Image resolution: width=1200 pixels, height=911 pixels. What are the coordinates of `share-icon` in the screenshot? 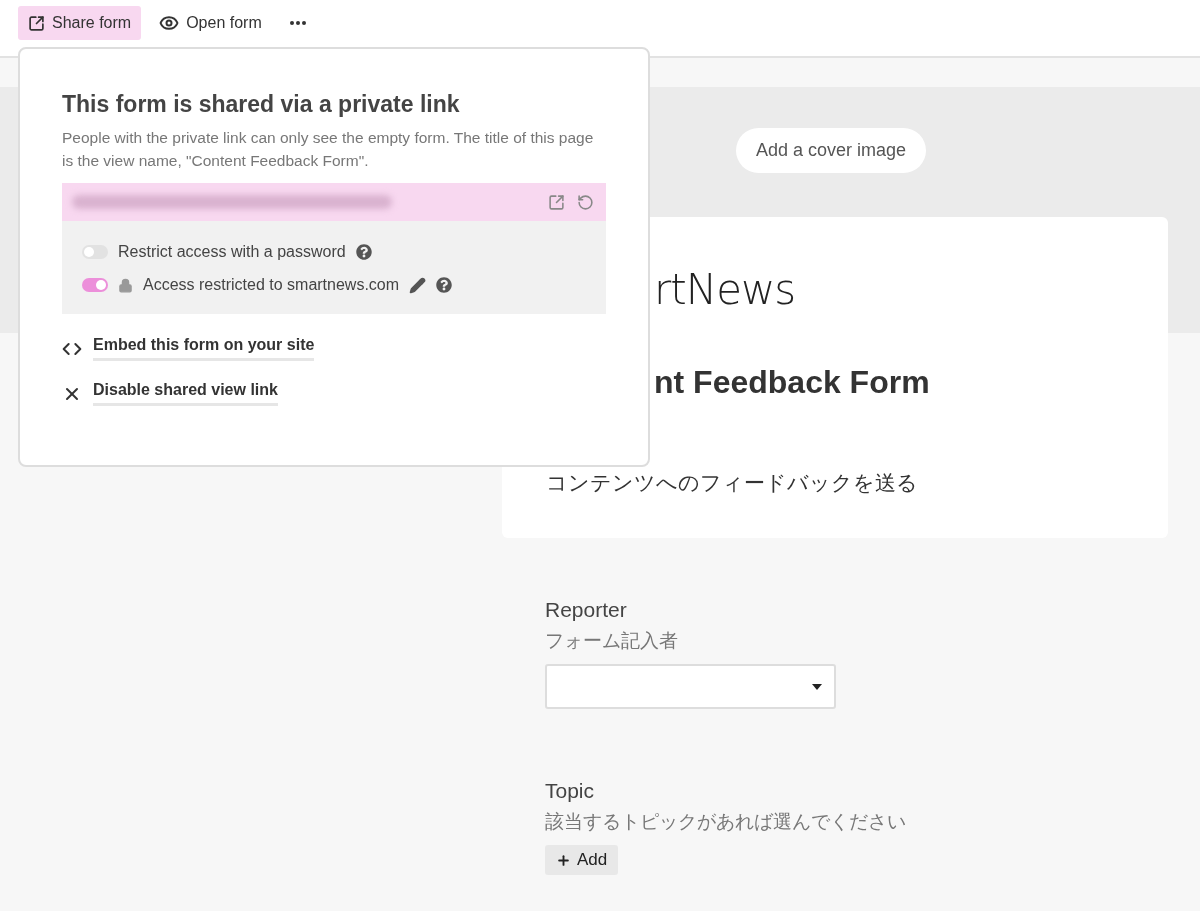 It's located at (36, 23).